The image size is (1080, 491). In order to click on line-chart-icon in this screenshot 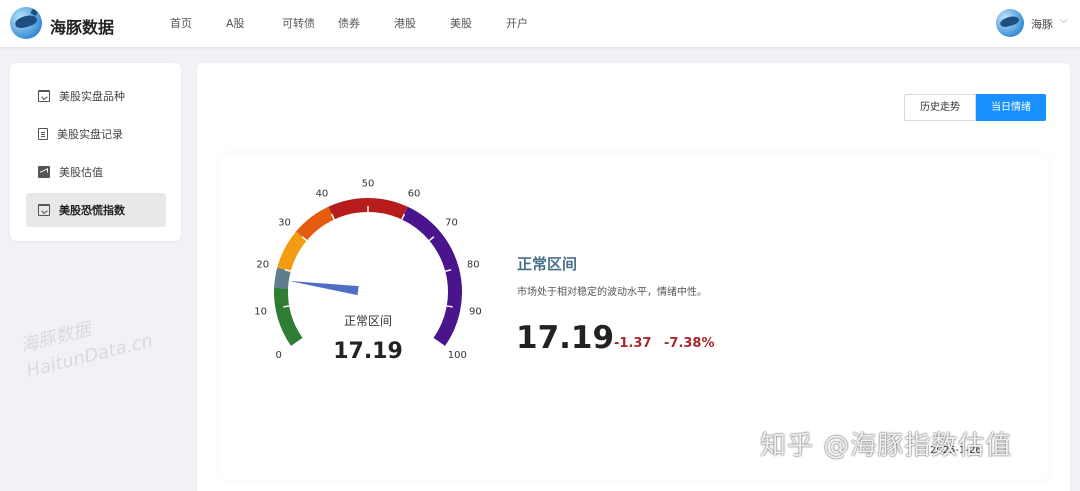, I will do `click(44, 172)`.